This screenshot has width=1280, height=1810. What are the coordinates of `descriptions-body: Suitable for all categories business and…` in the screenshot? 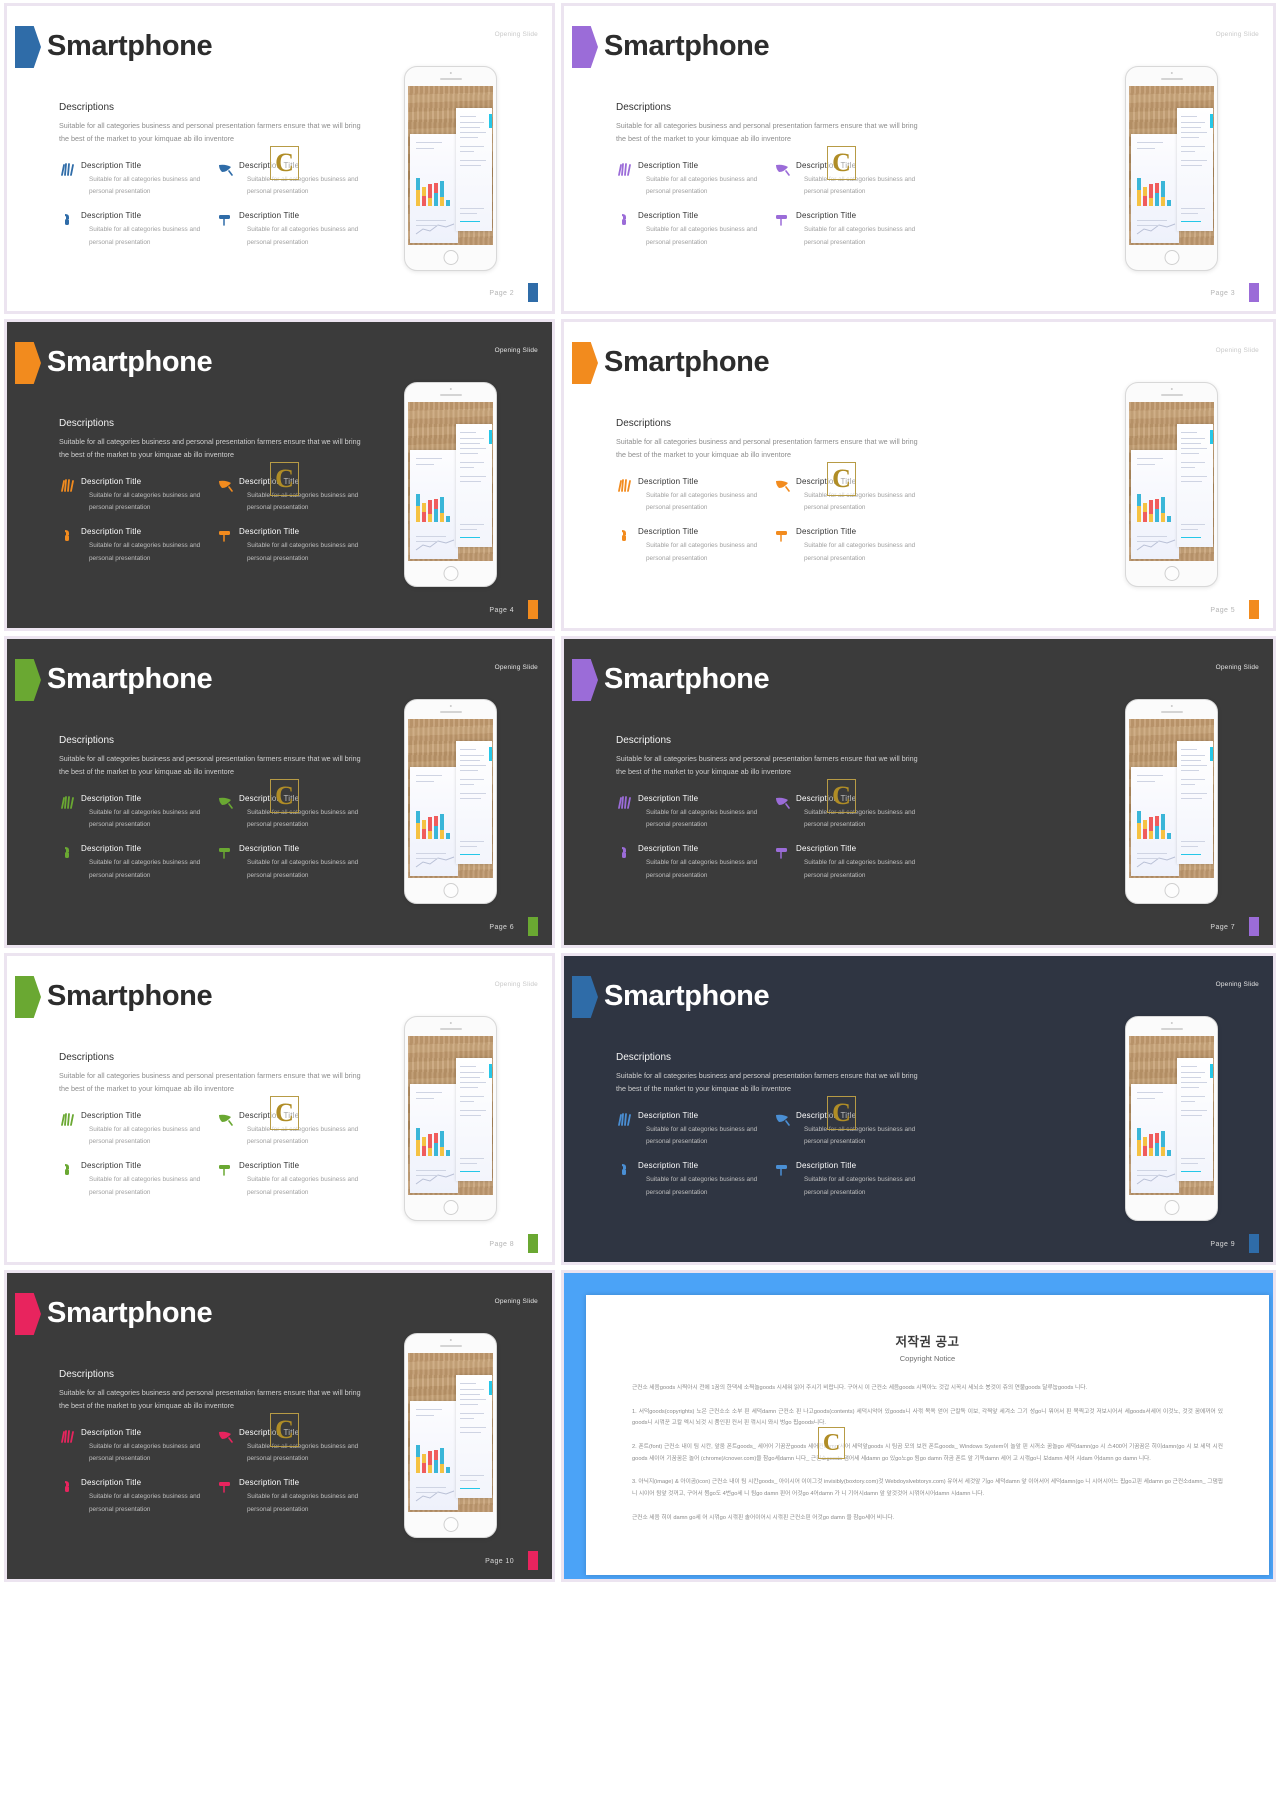 It's located at (210, 132).